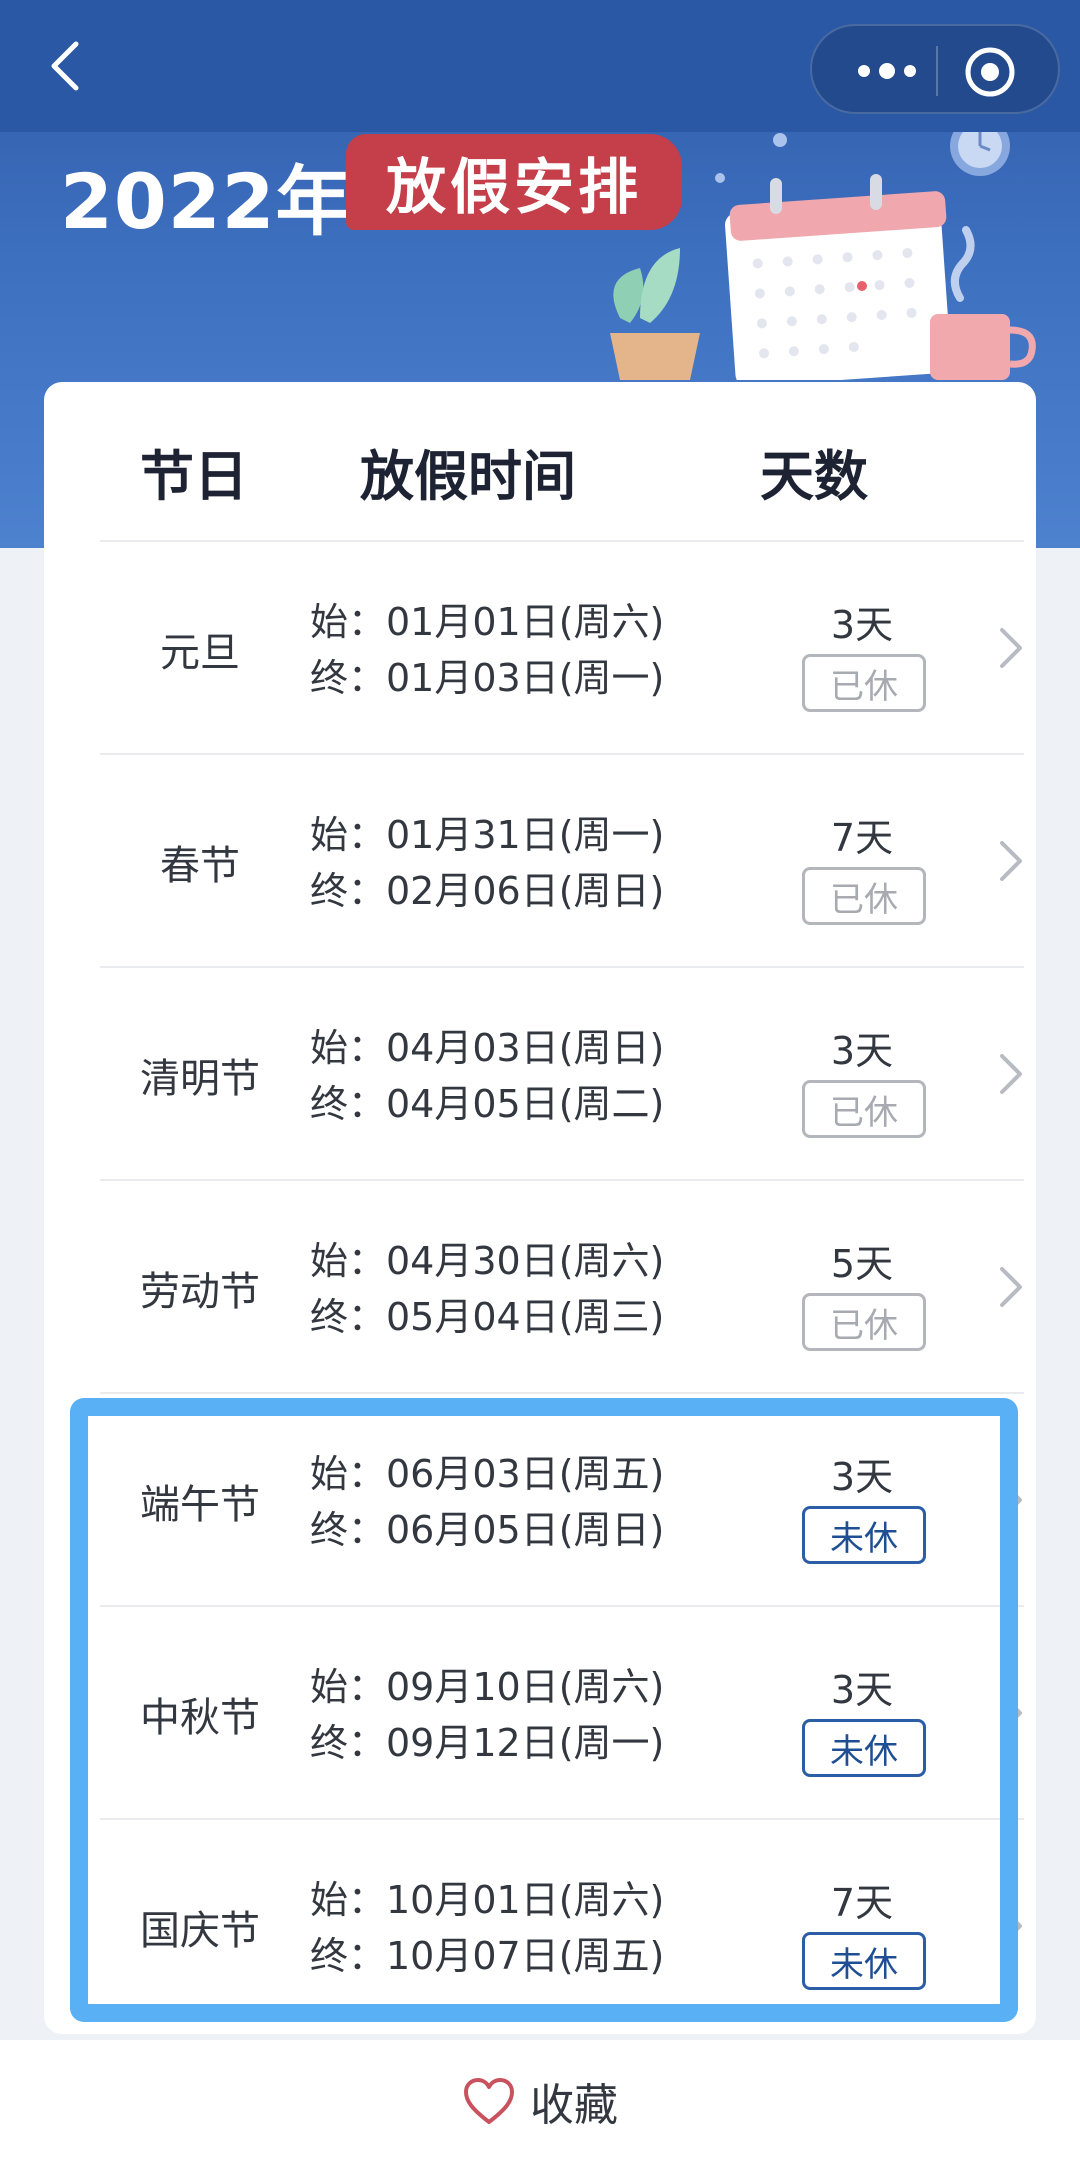  I want to click on start-date: 始：10月01日(周六), so click(487, 1900).